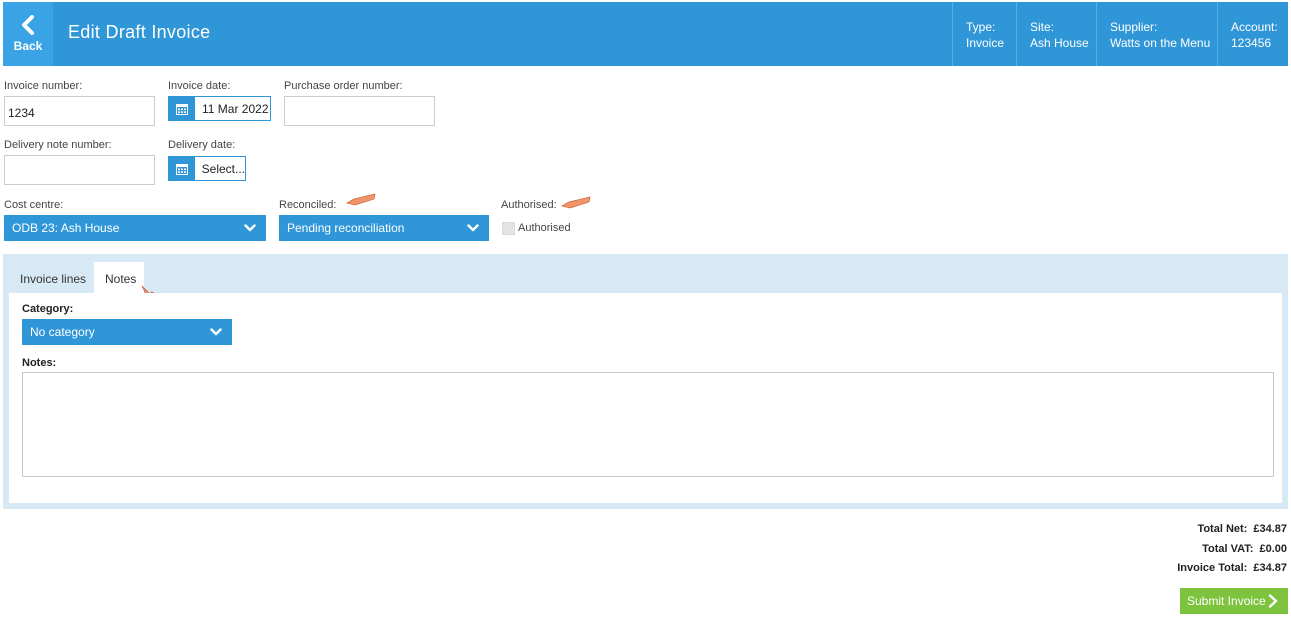 The height and width of the screenshot is (618, 1291). Describe the element at coordinates (1254, 27) in the screenshot. I see `info-account-label: Account:` at that location.